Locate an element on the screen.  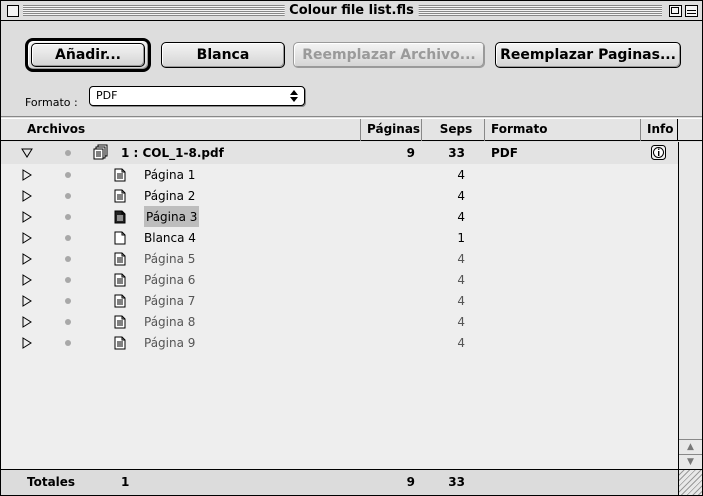
column-seps: Seps is located at coordinates (453, 130).